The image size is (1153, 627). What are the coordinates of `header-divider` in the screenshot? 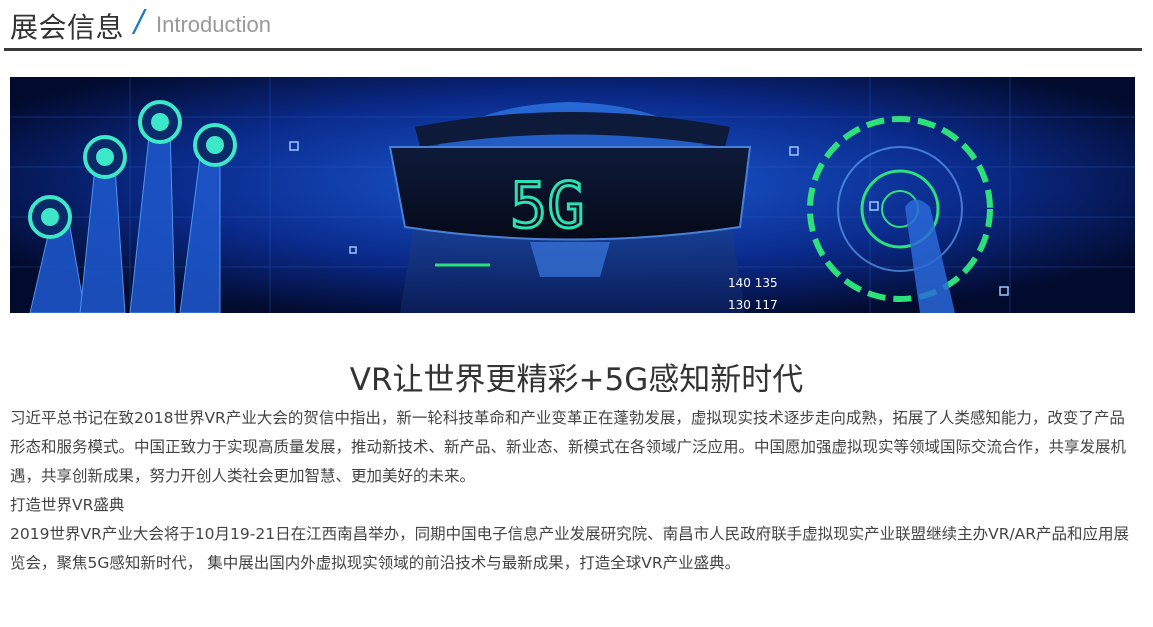 It's located at (573, 49).